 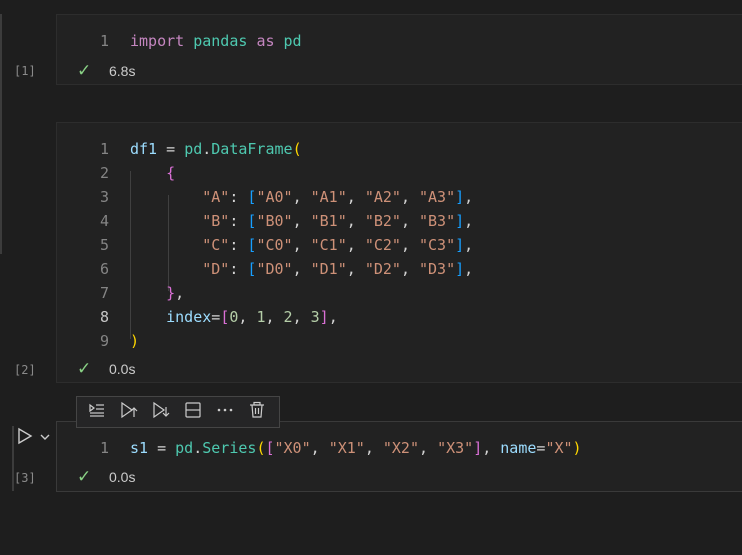 I want to click on run-above-icon, so click(x=129, y=412).